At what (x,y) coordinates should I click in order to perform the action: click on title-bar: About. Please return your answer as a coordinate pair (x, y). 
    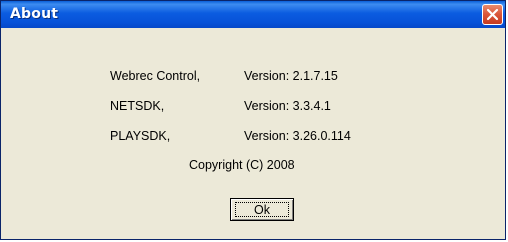
    Looking at the image, I should click on (253, 14).